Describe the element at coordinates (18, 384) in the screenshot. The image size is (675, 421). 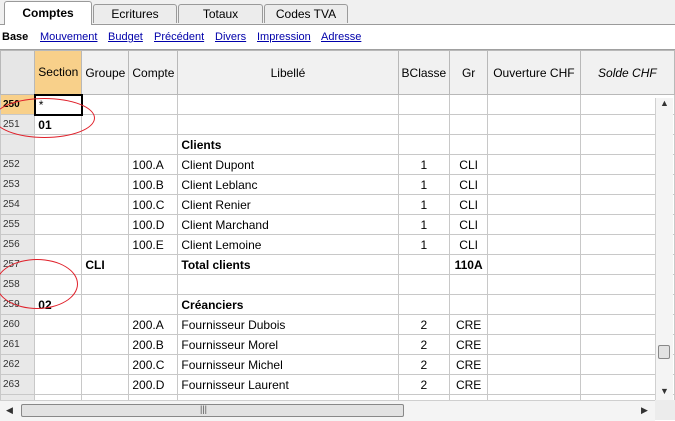
I see `row-number: 263` at that location.